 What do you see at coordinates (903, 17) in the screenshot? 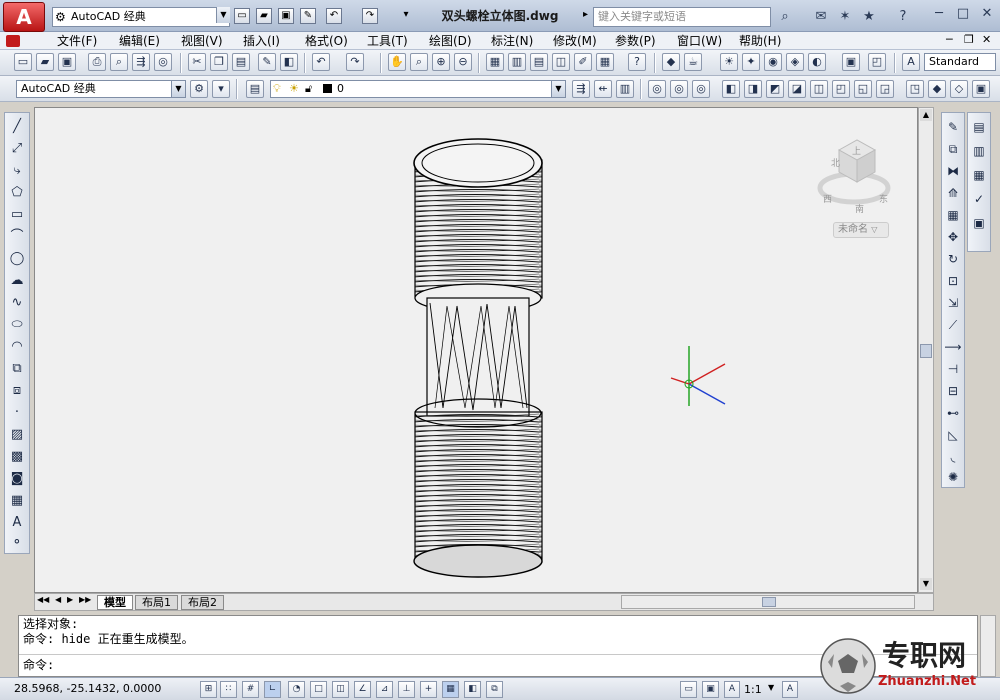
I see `help-icon: ?` at bounding box center [903, 17].